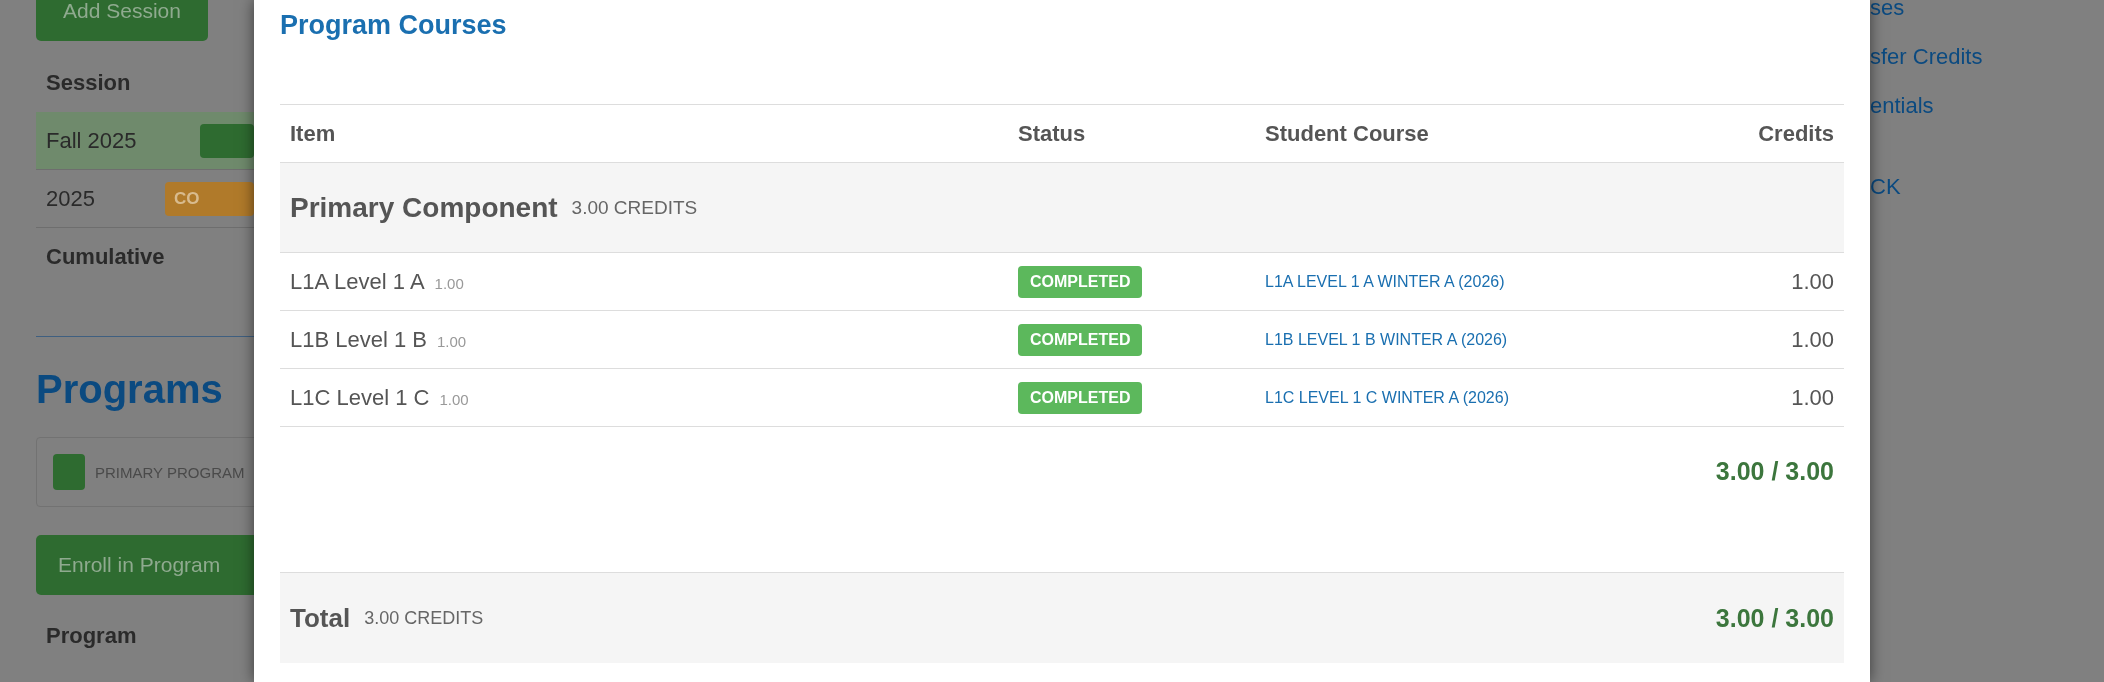  What do you see at coordinates (1347, 133) in the screenshot?
I see `column-header: Student Course` at bounding box center [1347, 133].